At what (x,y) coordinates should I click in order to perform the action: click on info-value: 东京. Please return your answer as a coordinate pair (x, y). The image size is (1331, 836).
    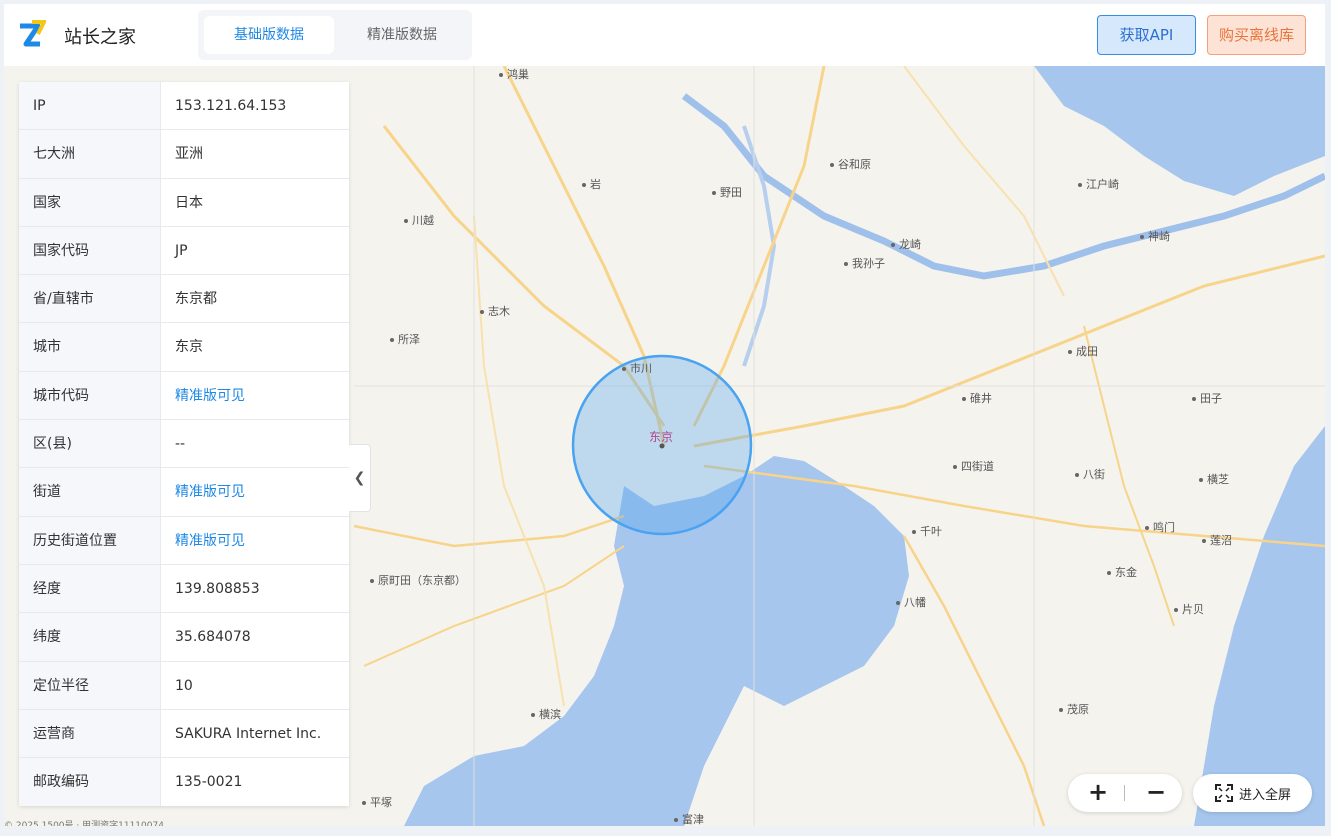
    Looking at the image, I should click on (189, 347).